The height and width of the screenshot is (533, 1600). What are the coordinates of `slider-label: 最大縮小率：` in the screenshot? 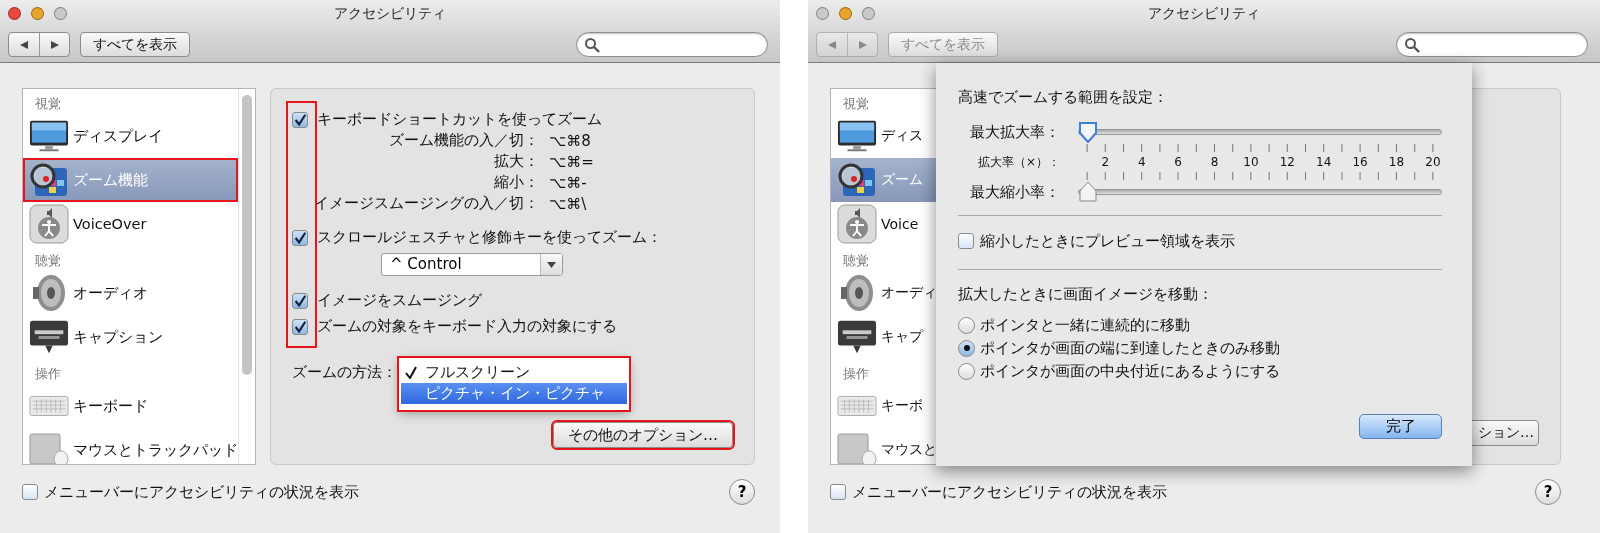 It's located at (1014, 192).